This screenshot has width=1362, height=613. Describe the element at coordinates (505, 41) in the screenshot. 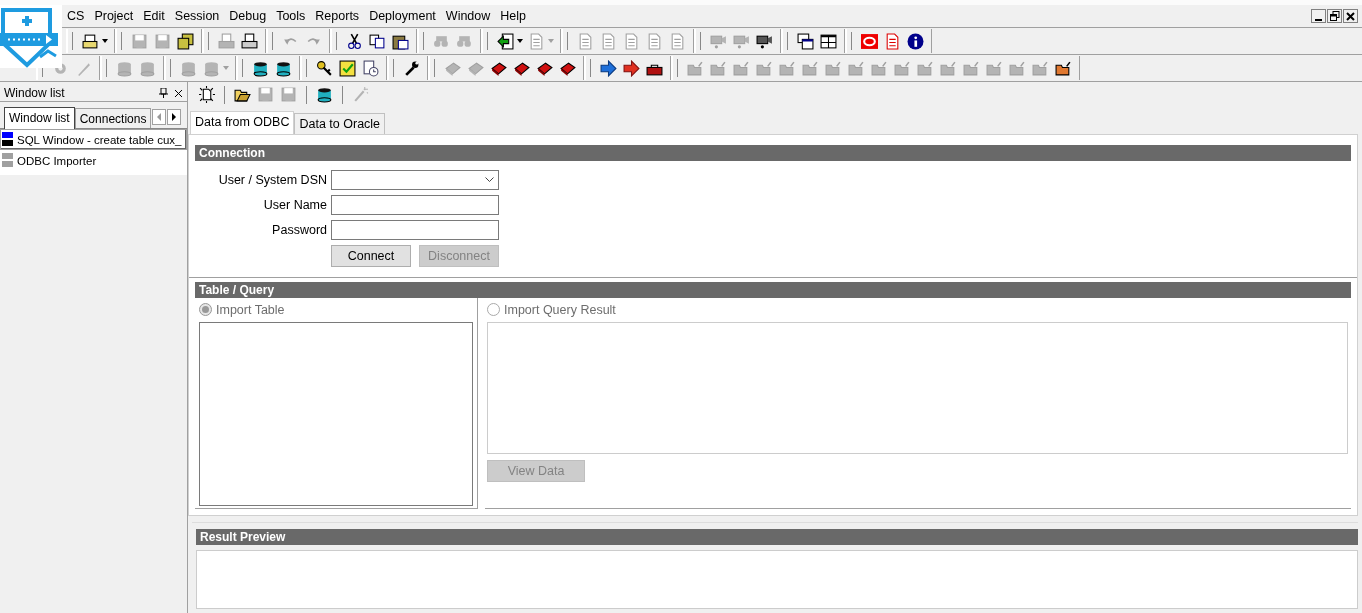

I see `document-arrow-icon` at that location.